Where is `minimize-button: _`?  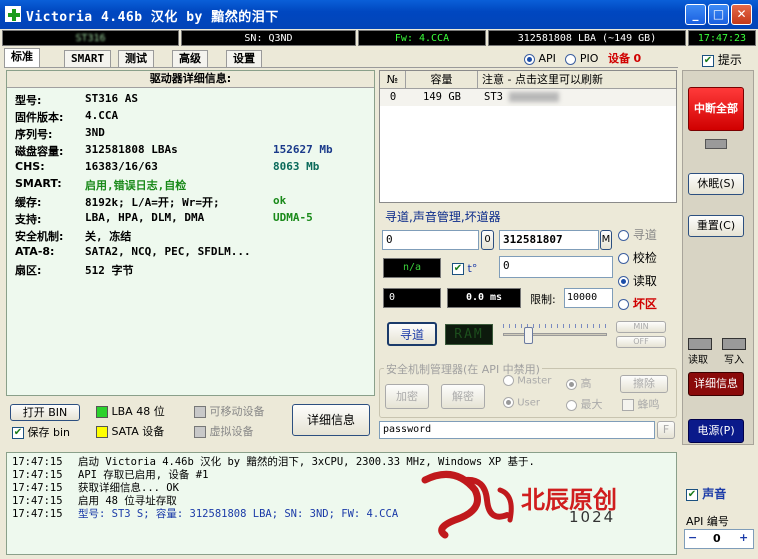 minimize-button: _ is located at coordinates (695, 14).